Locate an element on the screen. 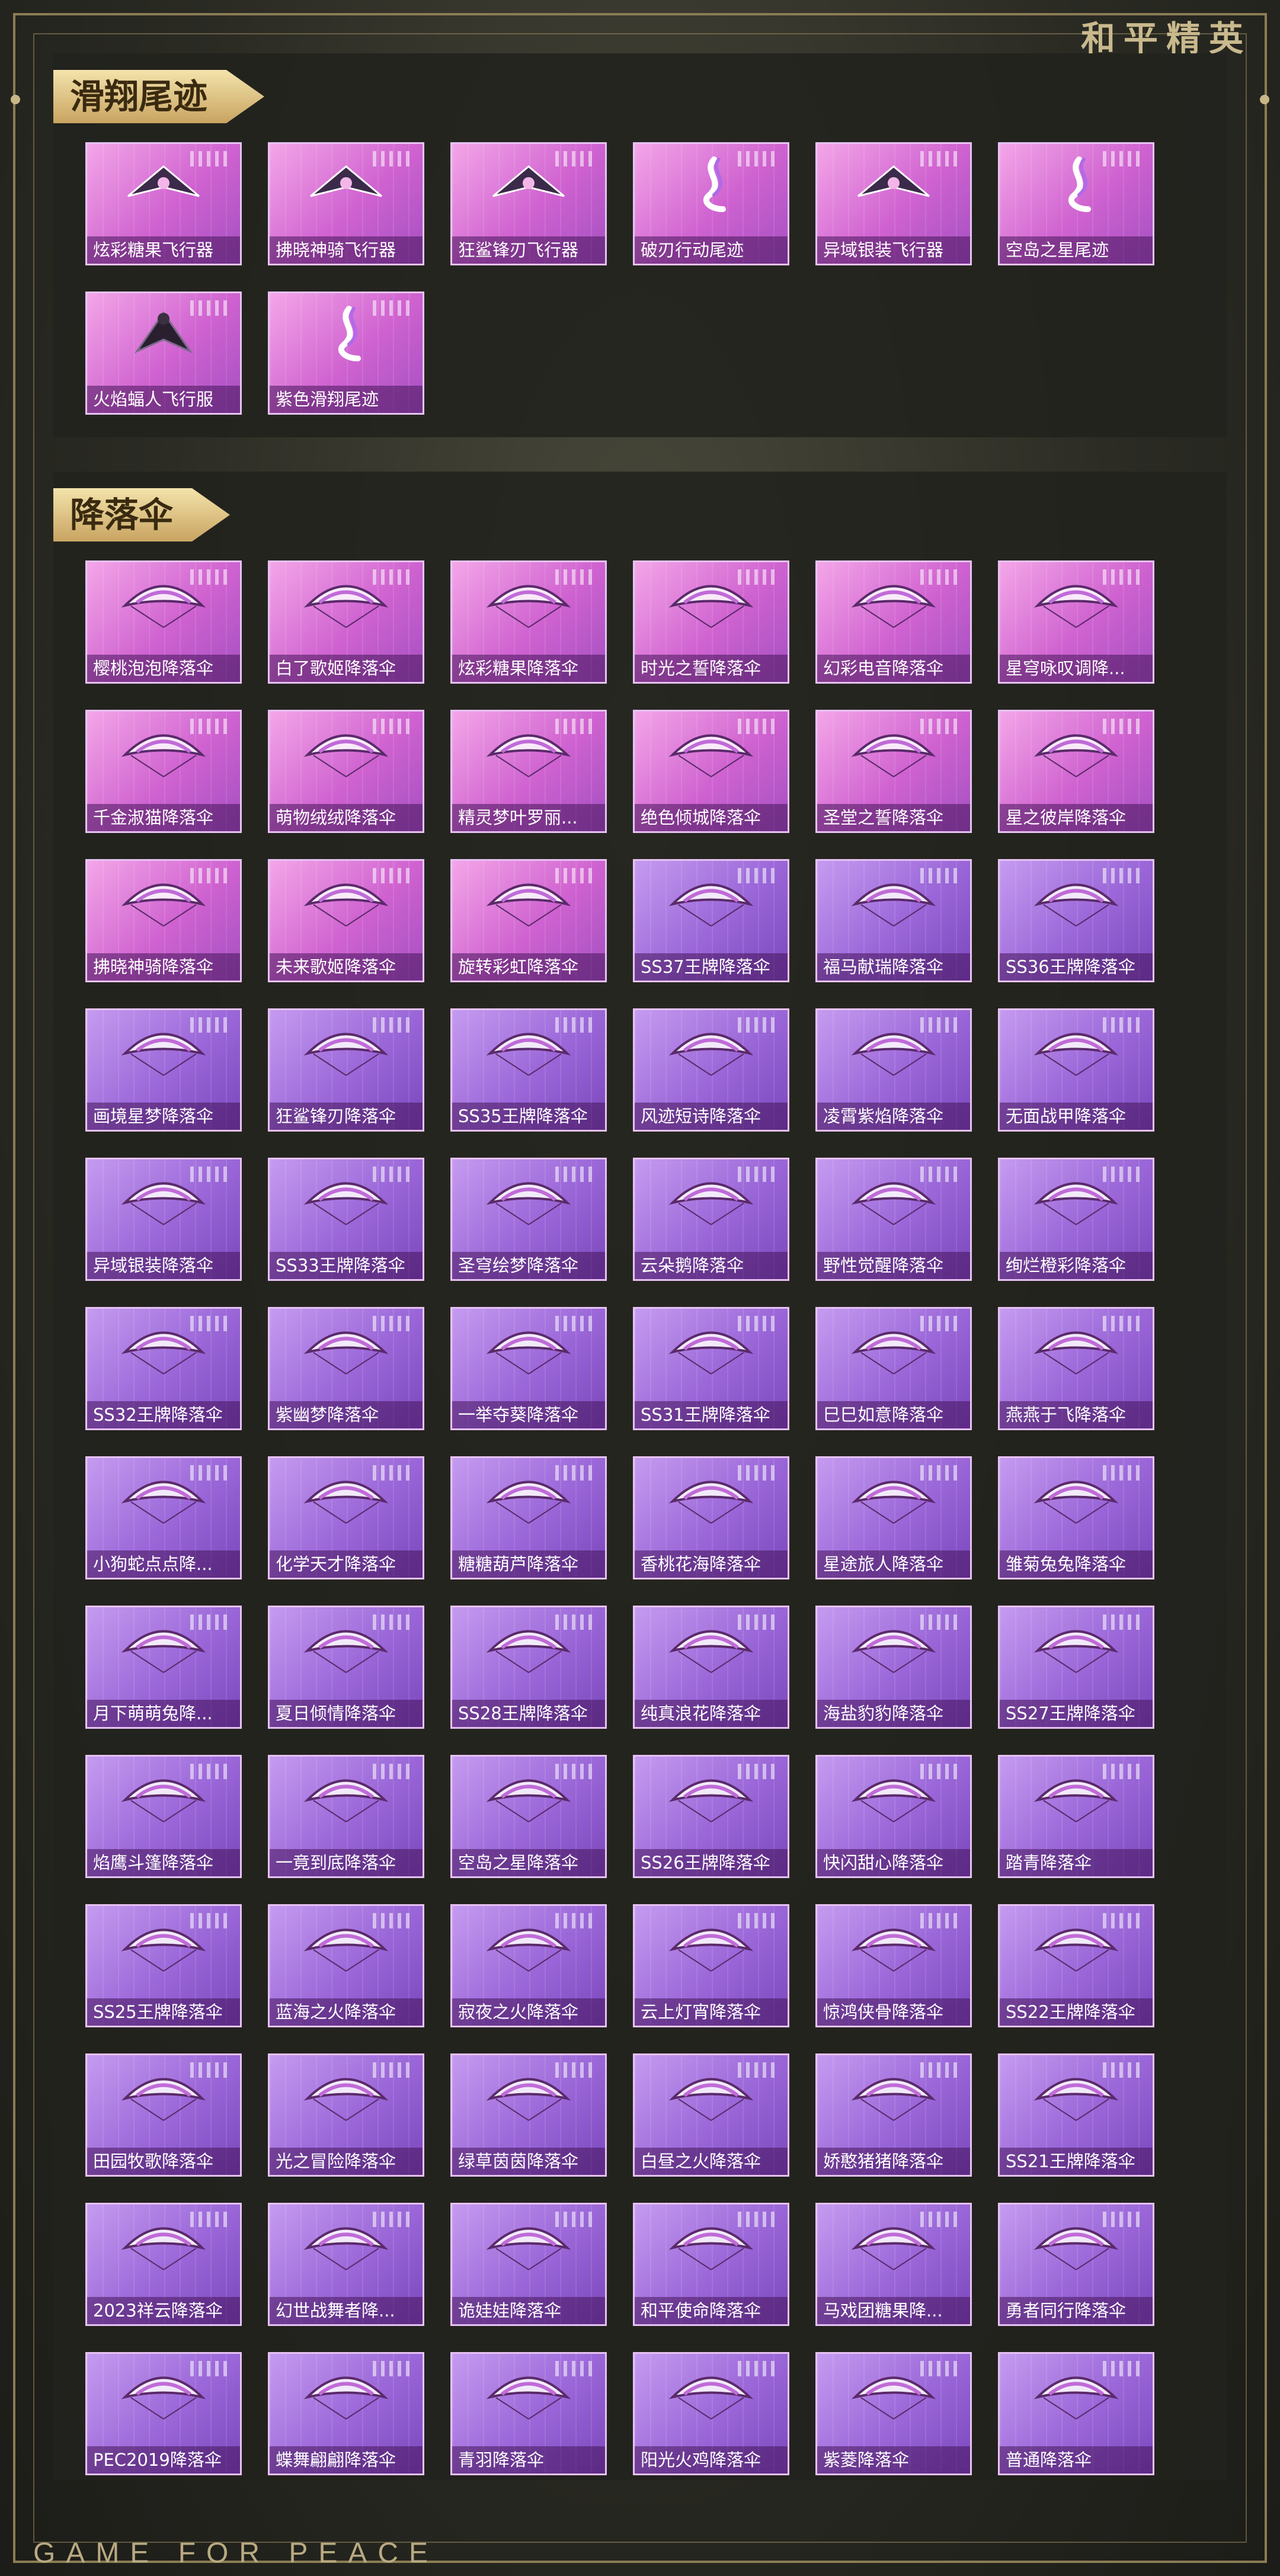 The width and height of the screenshot is (1280, 2576). item-card: 青羽降落伞 is located at coordinates (528, 2413).